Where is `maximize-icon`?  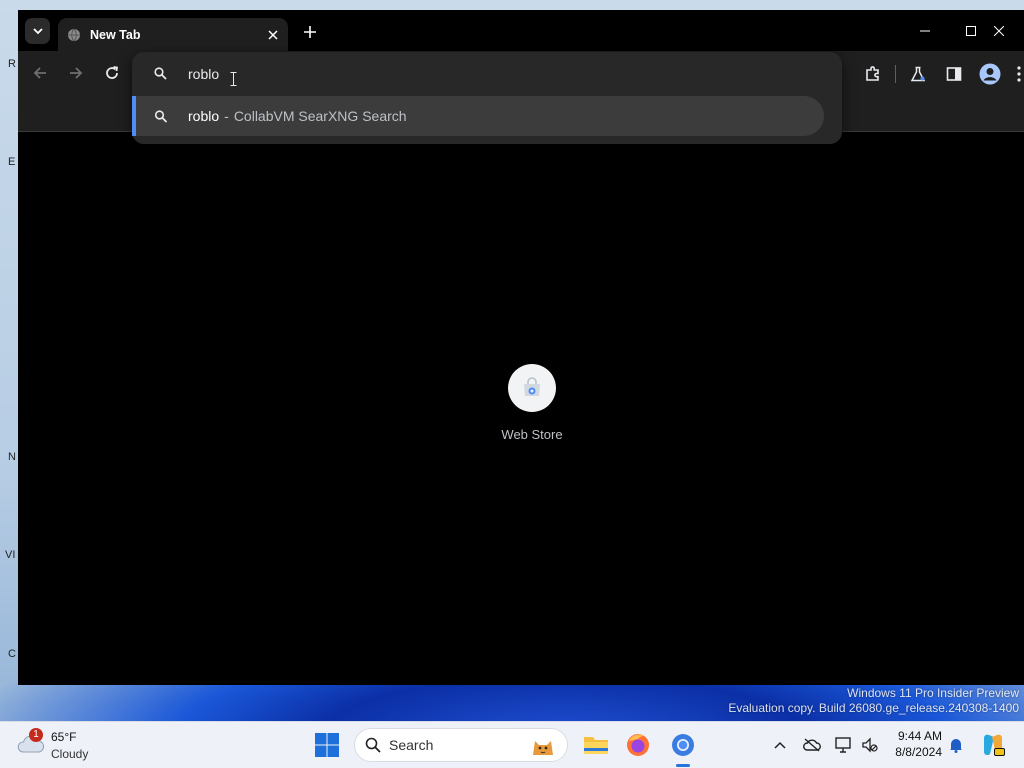 maximize-icon is located at coordinates (971, 30).